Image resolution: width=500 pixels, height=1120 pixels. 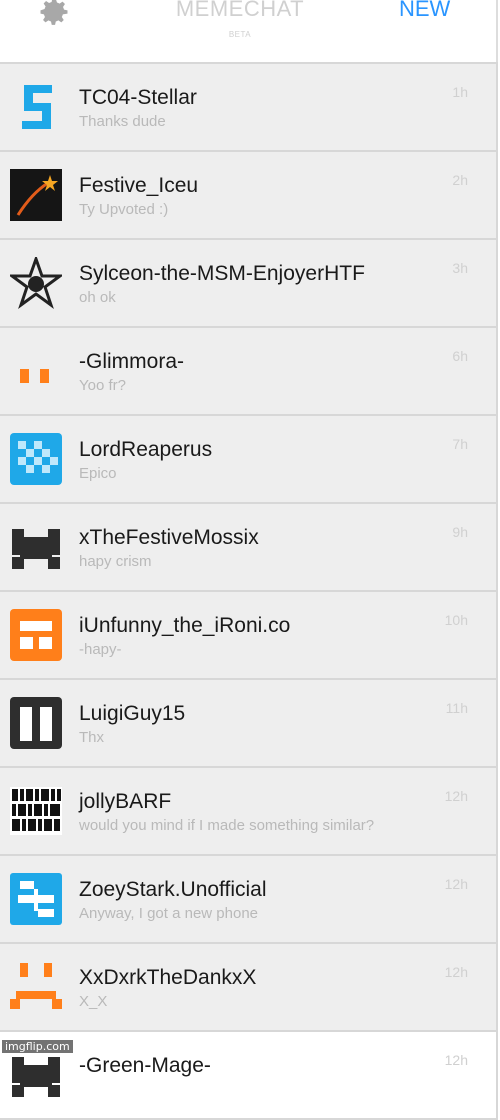 What do you see at coordinates (460, 180) in the screenshot?
I see `chat-time: 2h` at bounding box center [460, 180].